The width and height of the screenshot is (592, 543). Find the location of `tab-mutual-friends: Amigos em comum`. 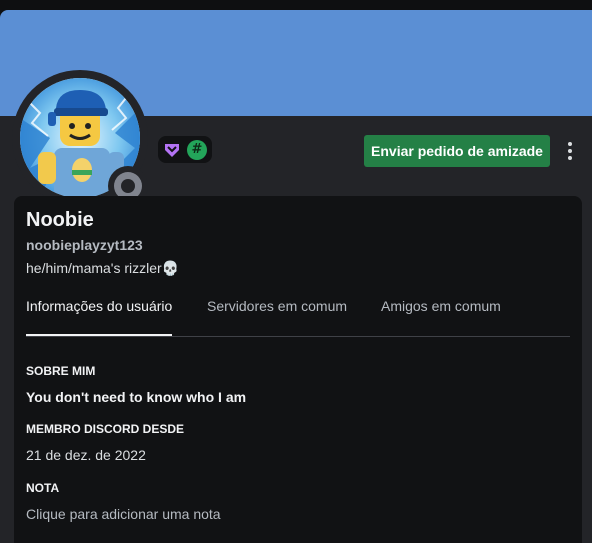

tab-mutual-friends: Amigos em comum is located at coordinates (441, 306).